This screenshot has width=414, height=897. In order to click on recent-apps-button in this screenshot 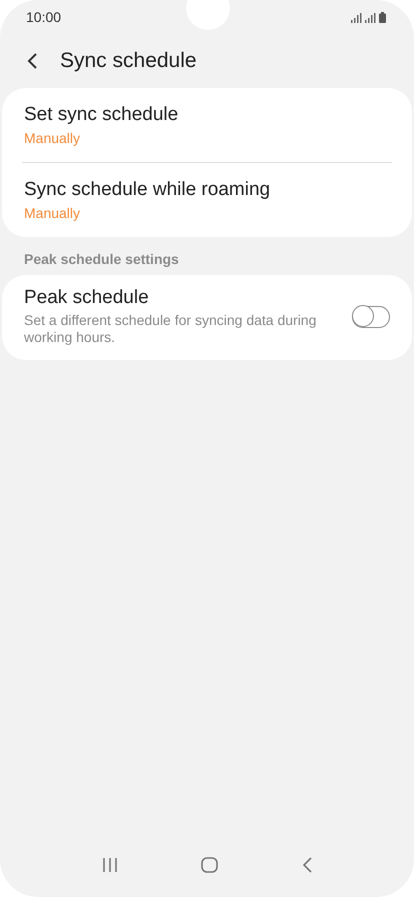, I will do `click(110, 865)`.